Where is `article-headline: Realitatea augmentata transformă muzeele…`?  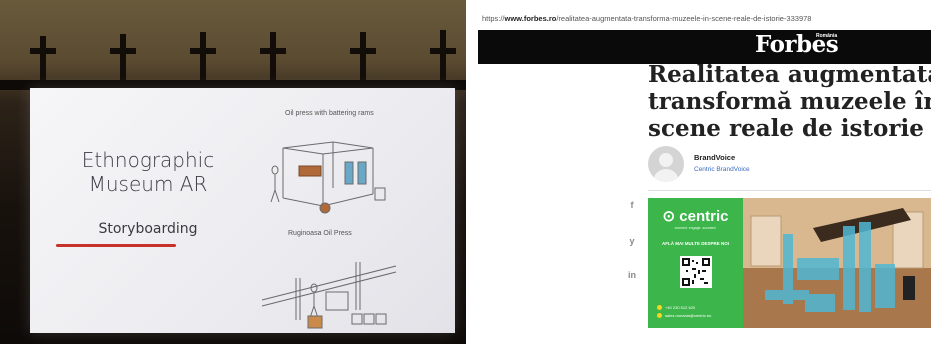 article-headline: Realitatea augmentata transformă muzeele… is located at coordinates (789, 101).